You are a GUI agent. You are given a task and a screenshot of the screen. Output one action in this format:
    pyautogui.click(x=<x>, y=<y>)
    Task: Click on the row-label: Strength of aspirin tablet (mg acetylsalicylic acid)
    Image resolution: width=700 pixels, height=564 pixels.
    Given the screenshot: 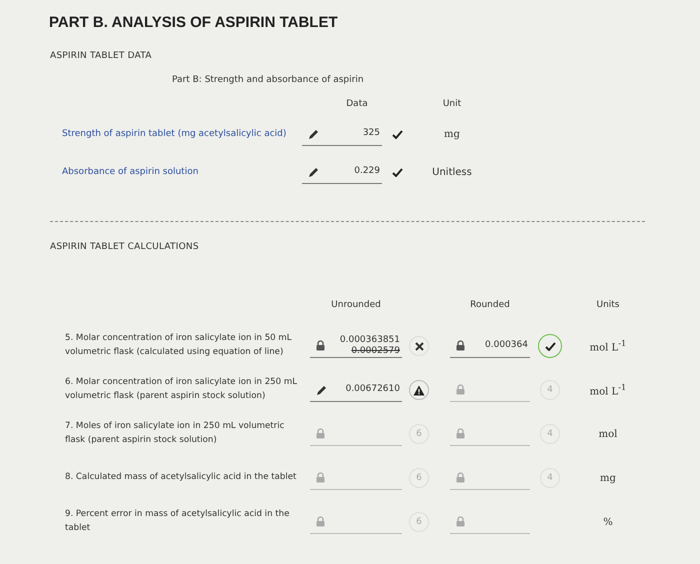 What is the action you would take?
    pyautogui.click(x=174, y=134)
    